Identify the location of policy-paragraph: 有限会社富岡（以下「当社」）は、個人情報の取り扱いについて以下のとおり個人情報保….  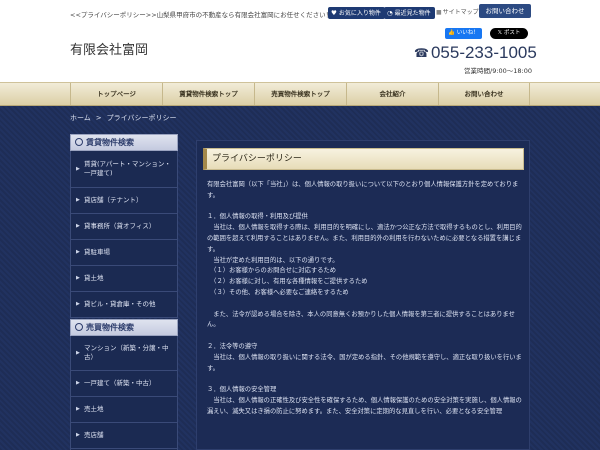
(363, 190).